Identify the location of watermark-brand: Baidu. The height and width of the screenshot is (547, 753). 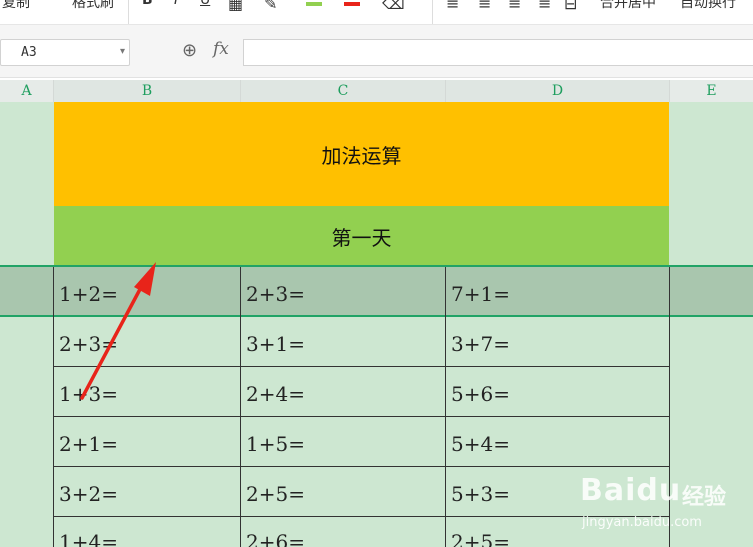
(631, 490).